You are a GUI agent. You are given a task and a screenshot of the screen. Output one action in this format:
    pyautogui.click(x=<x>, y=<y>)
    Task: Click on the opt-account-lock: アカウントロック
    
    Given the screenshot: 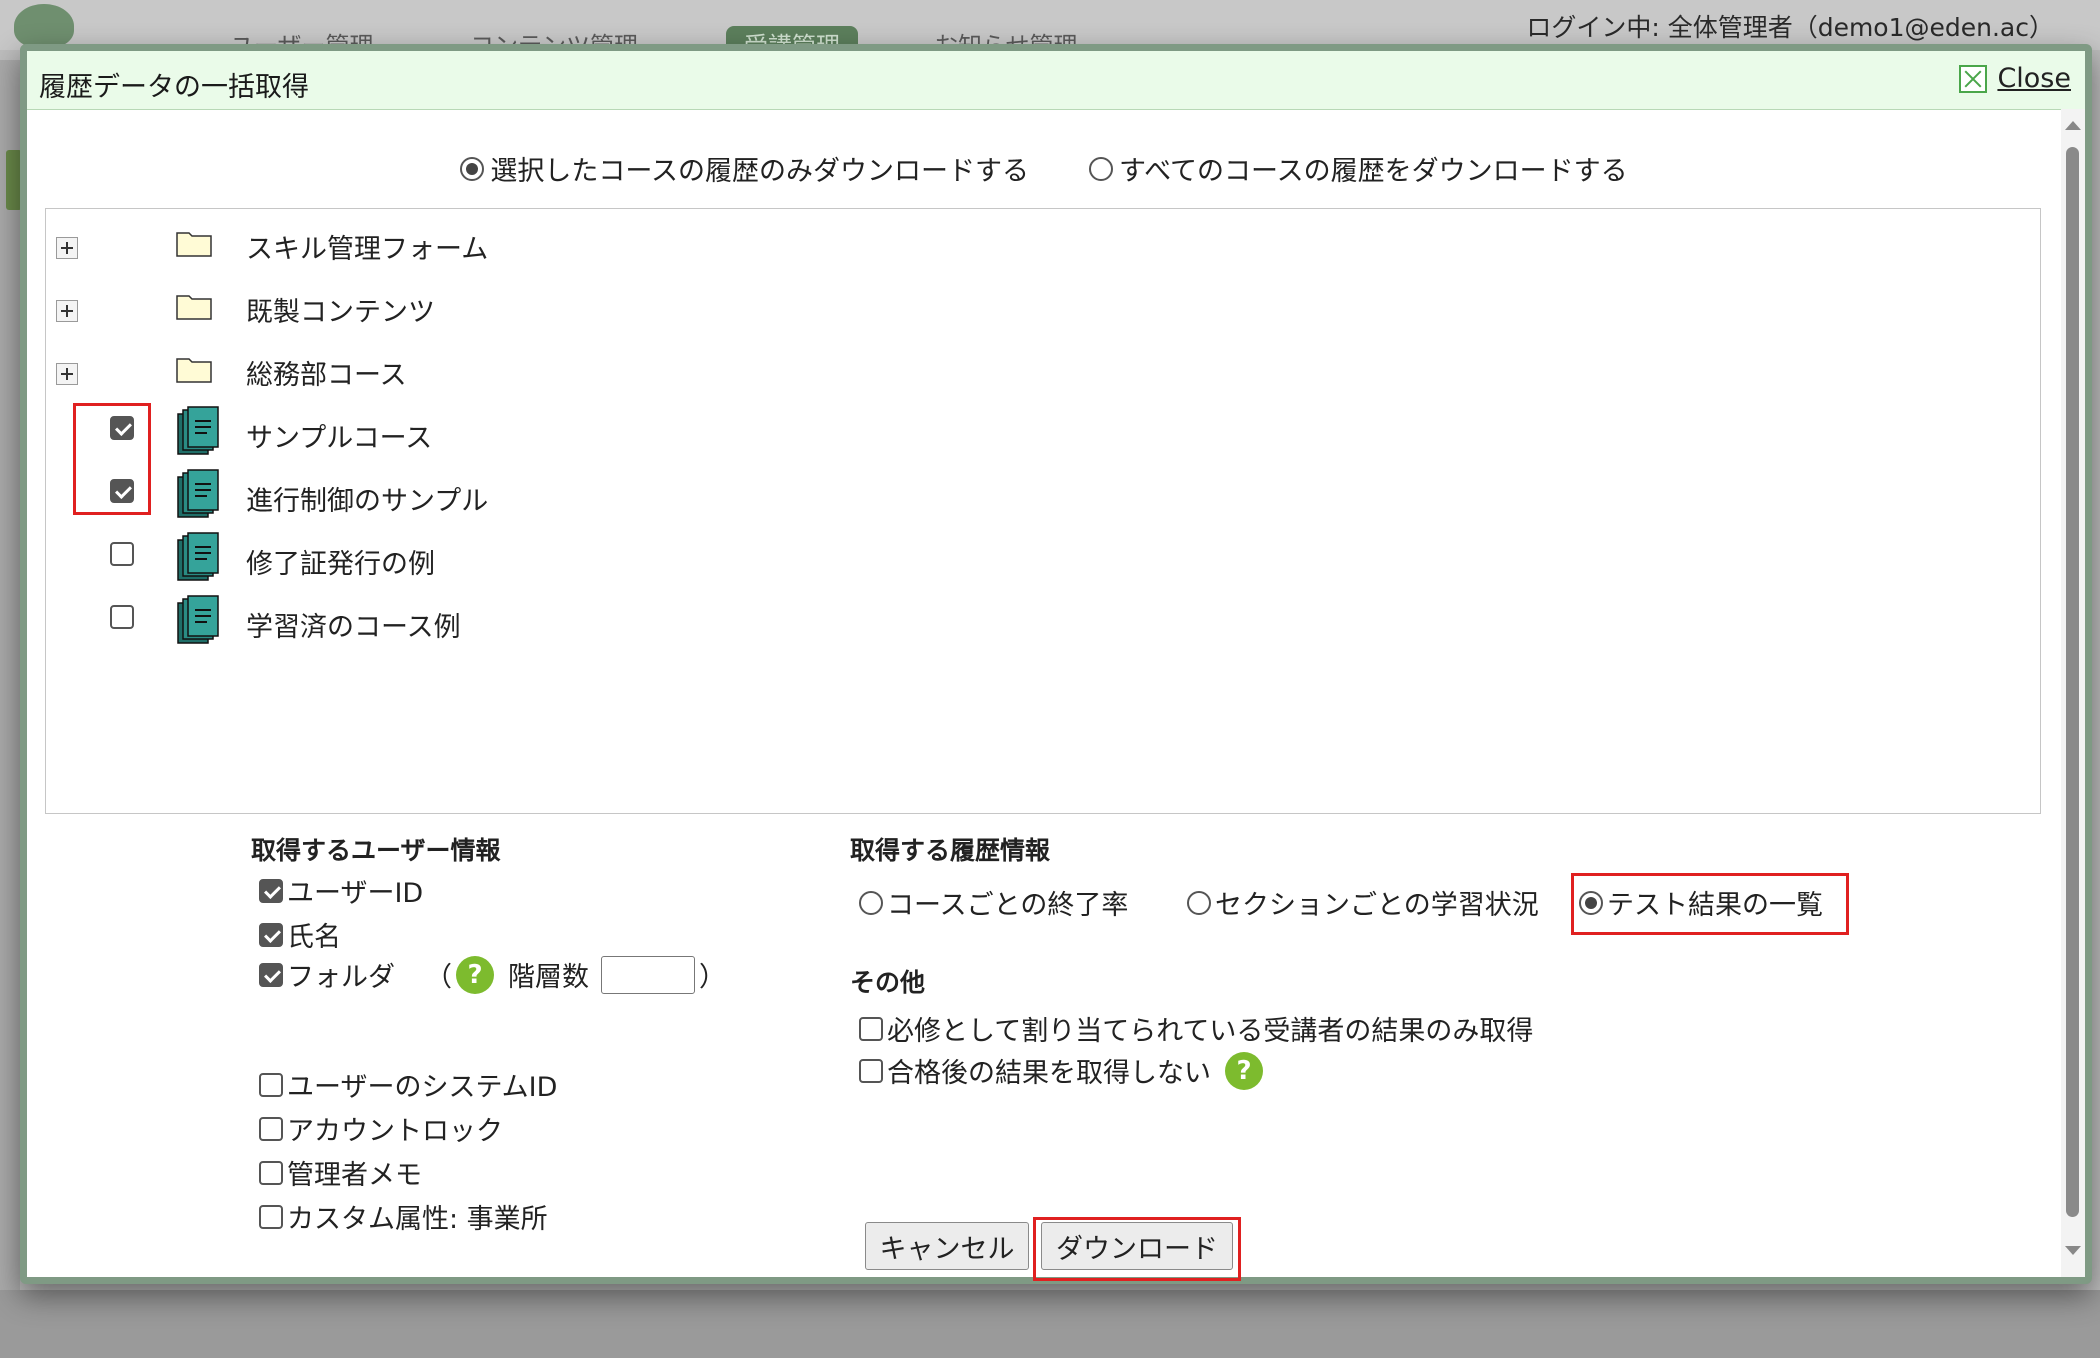 What is the action you would take?
    pyautogui.click(x=381, y=1128)
    